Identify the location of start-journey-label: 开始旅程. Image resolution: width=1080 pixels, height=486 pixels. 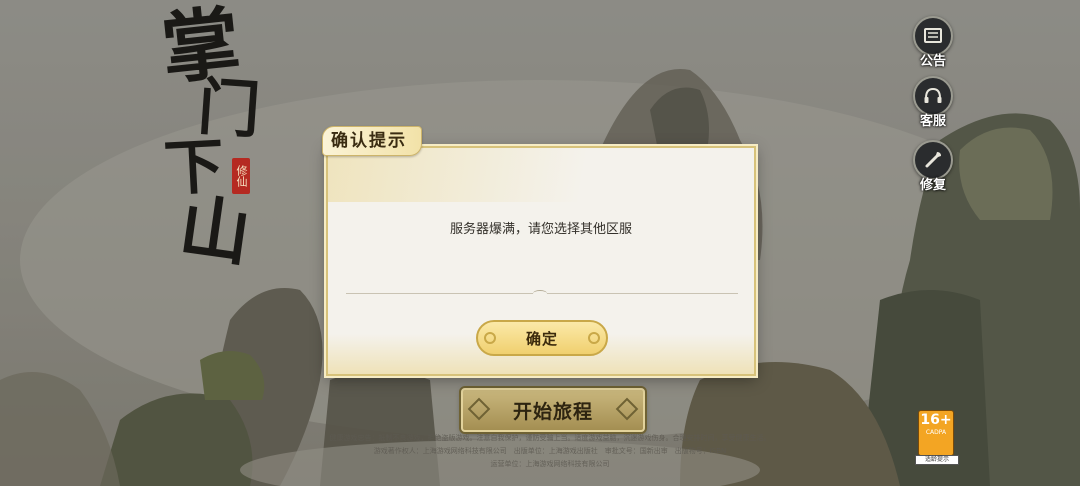
(552, 411).